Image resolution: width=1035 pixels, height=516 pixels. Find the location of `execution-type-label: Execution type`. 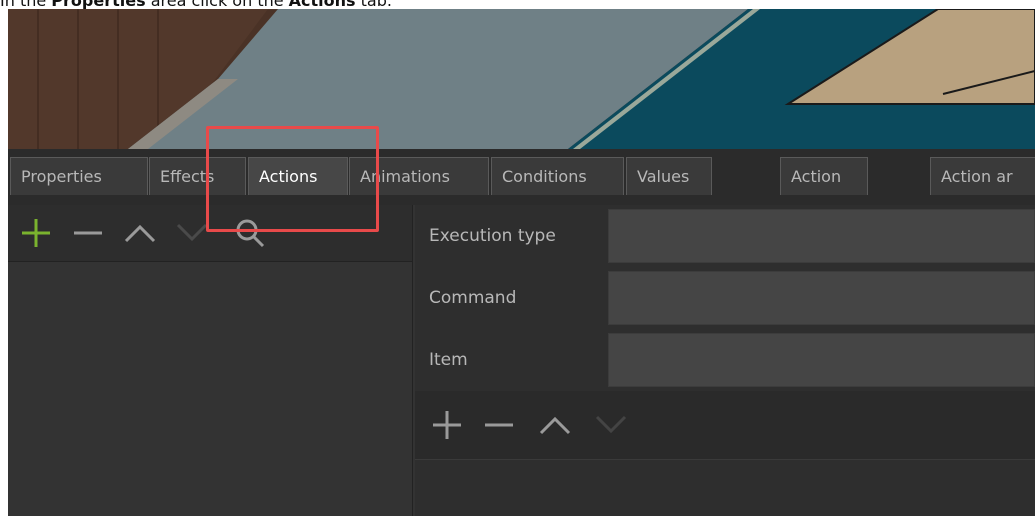

execution-type-label: Execution type is located at coordinates (492, 236).